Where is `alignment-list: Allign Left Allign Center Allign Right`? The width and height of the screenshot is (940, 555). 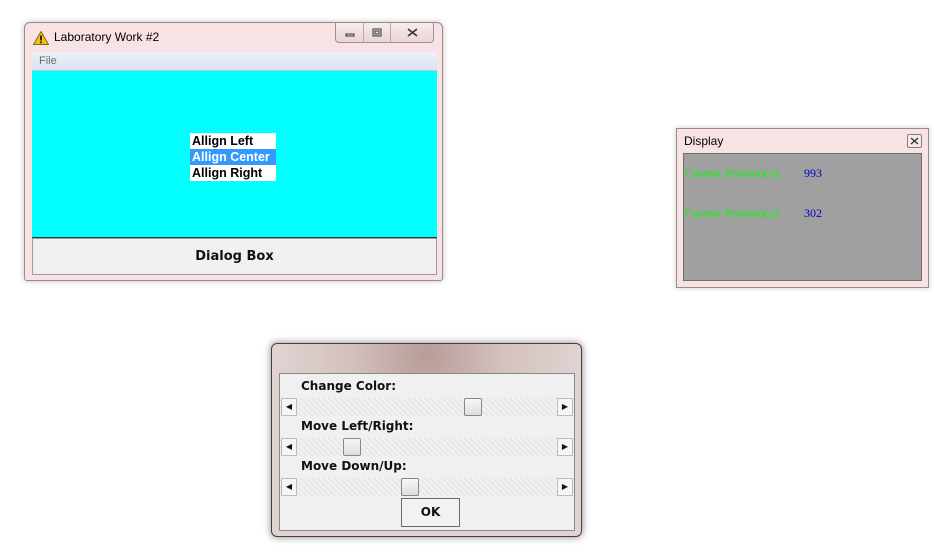
alignment-list: Allign Left Allign Center Allign Right is located at coordinates (233, 157).